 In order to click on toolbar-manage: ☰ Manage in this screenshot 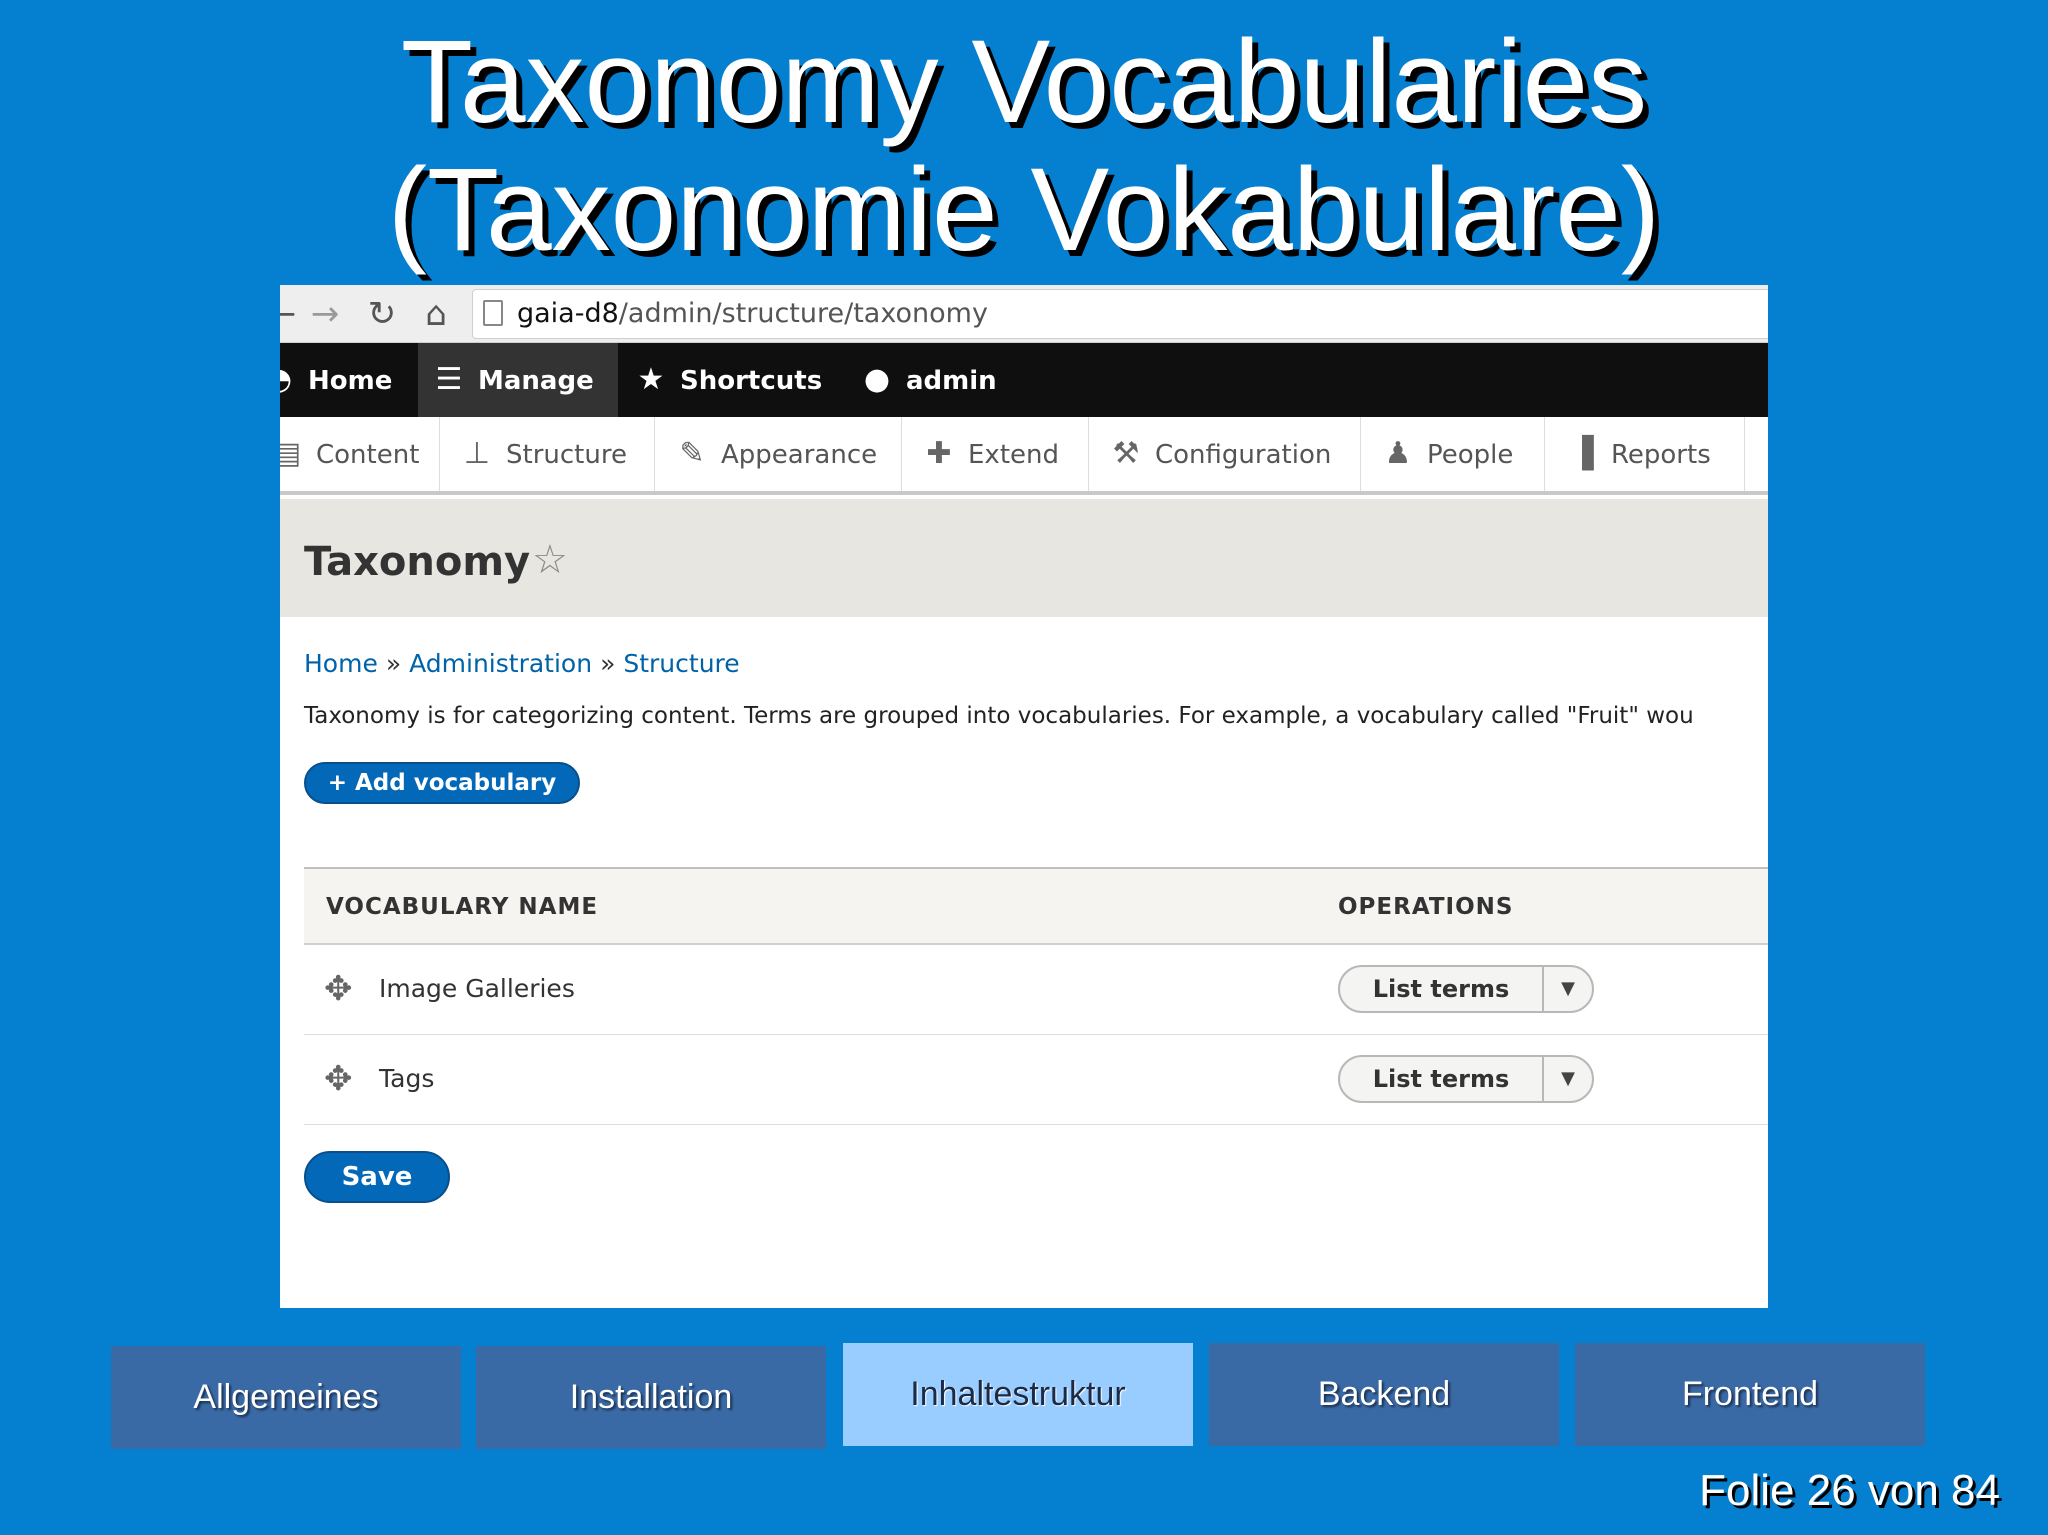, I will do `click(518, 380)`.